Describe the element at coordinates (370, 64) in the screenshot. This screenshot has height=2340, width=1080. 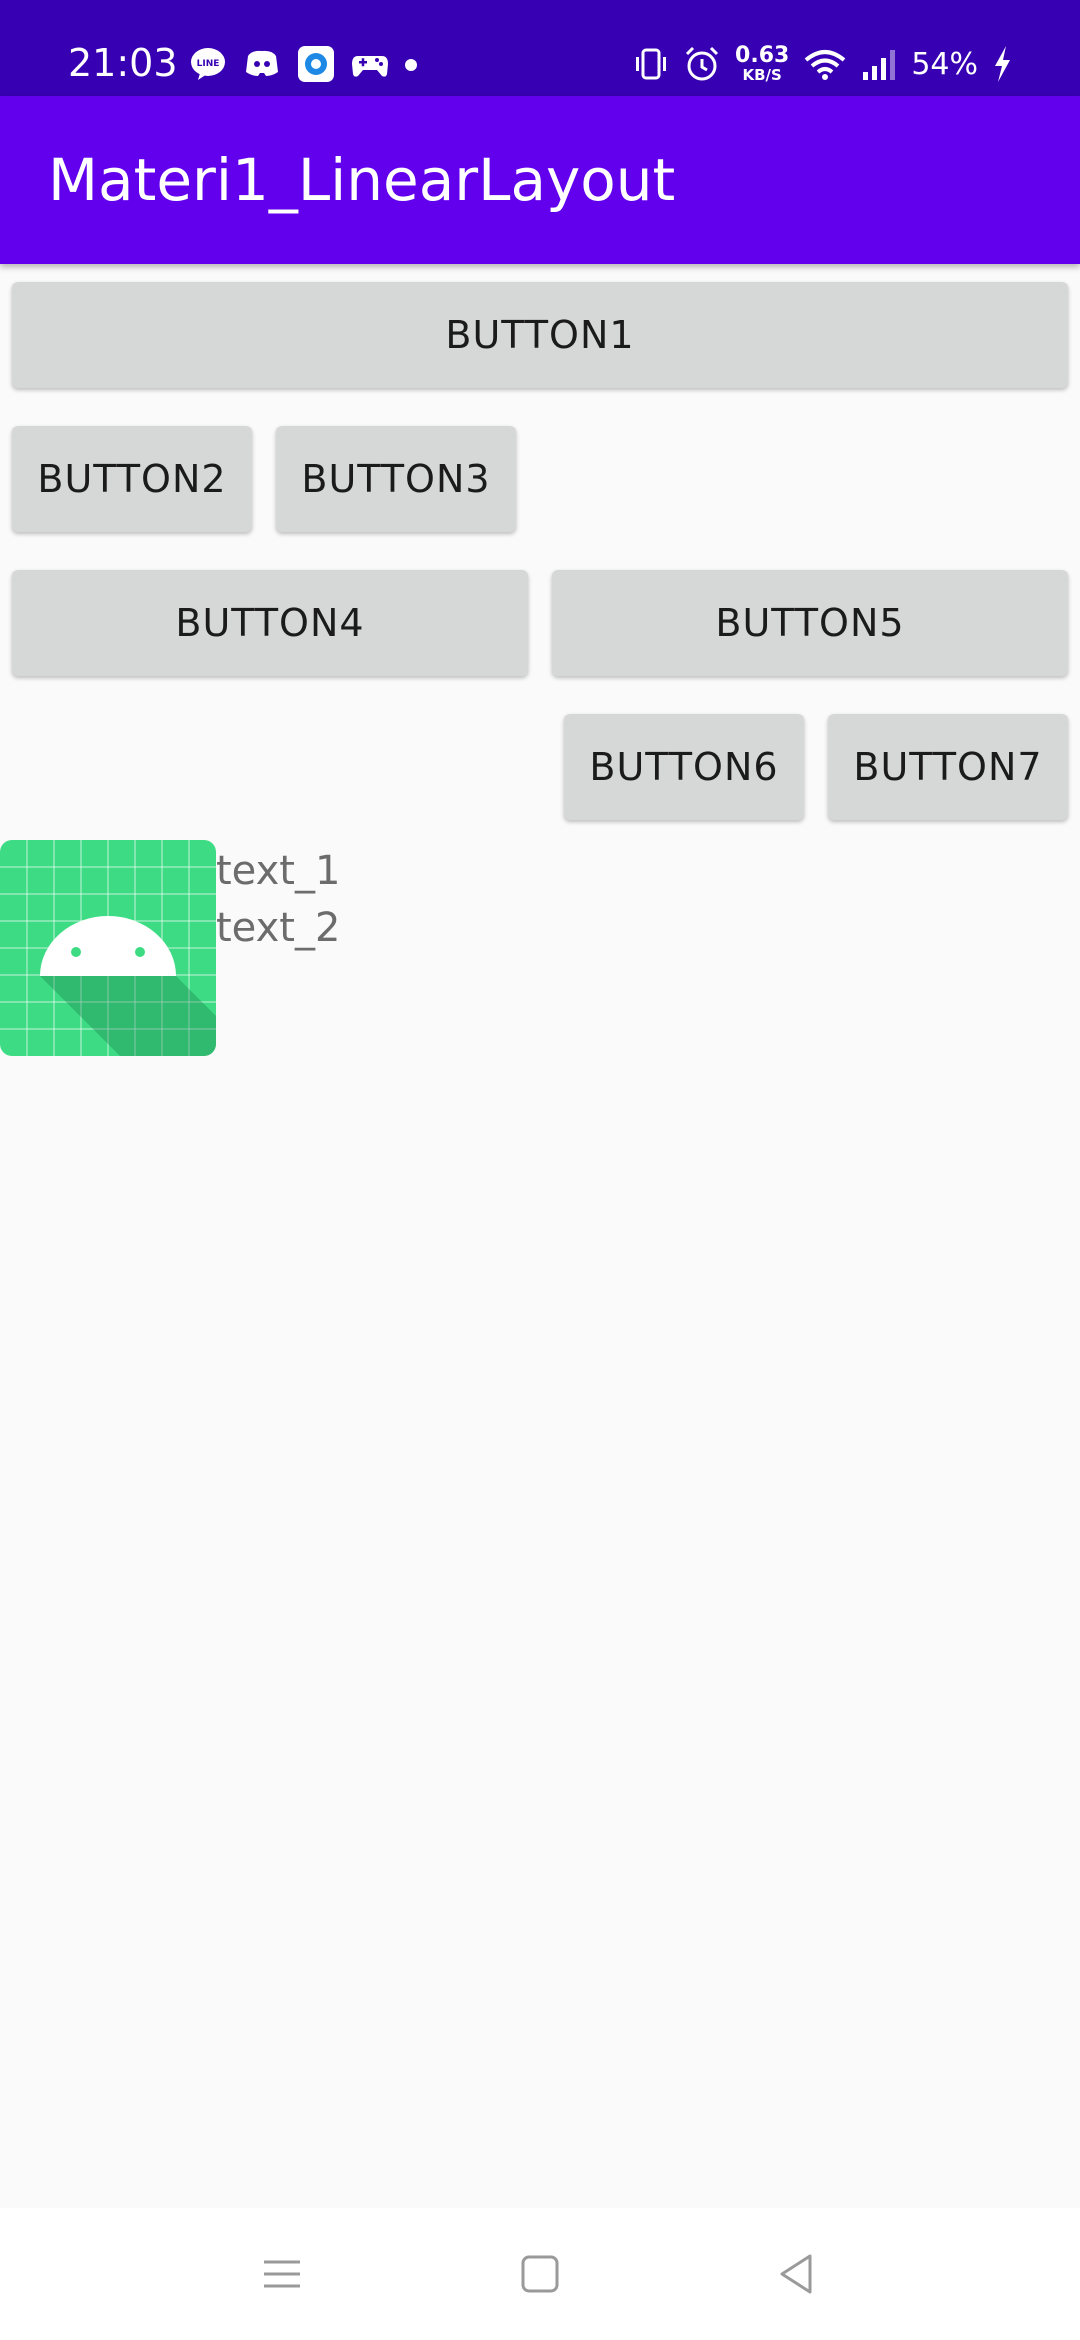
I see `gamepad-icon` at that location.